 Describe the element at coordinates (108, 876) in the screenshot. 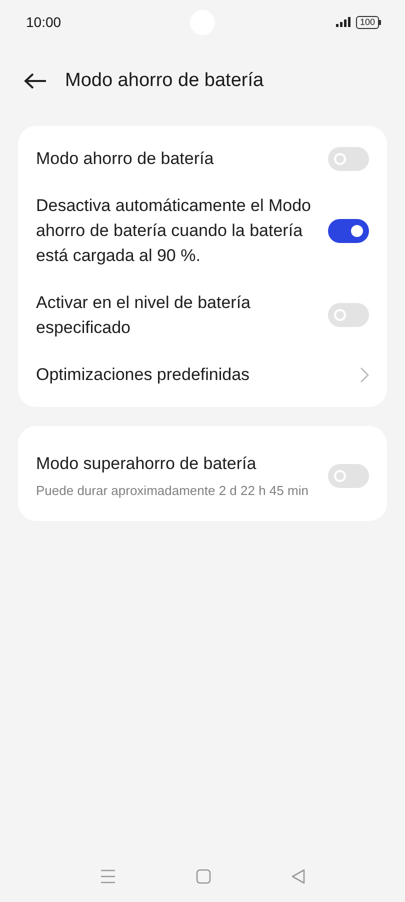

I see `menu-icon` at that location.